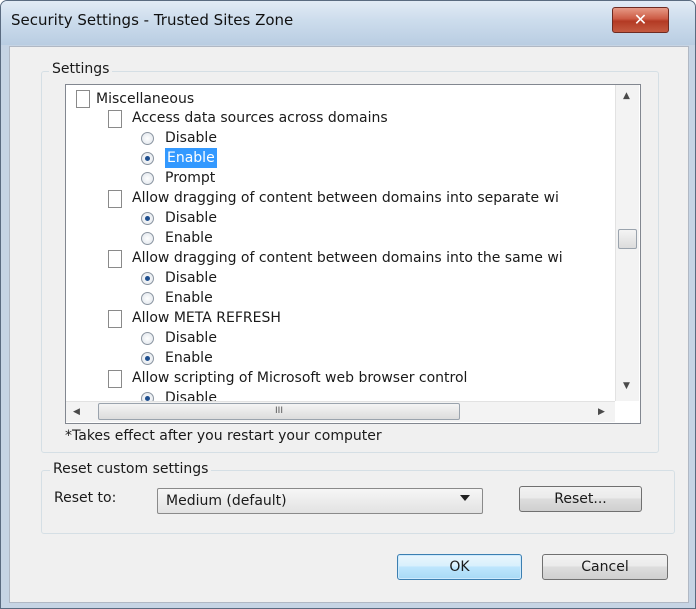 This screenshot has width=696, height=609. What do you see at coordinates (206, 318) in the screenshot?
I see `setting-label: Allow META REFRESH` at bounding box center [206, 318].